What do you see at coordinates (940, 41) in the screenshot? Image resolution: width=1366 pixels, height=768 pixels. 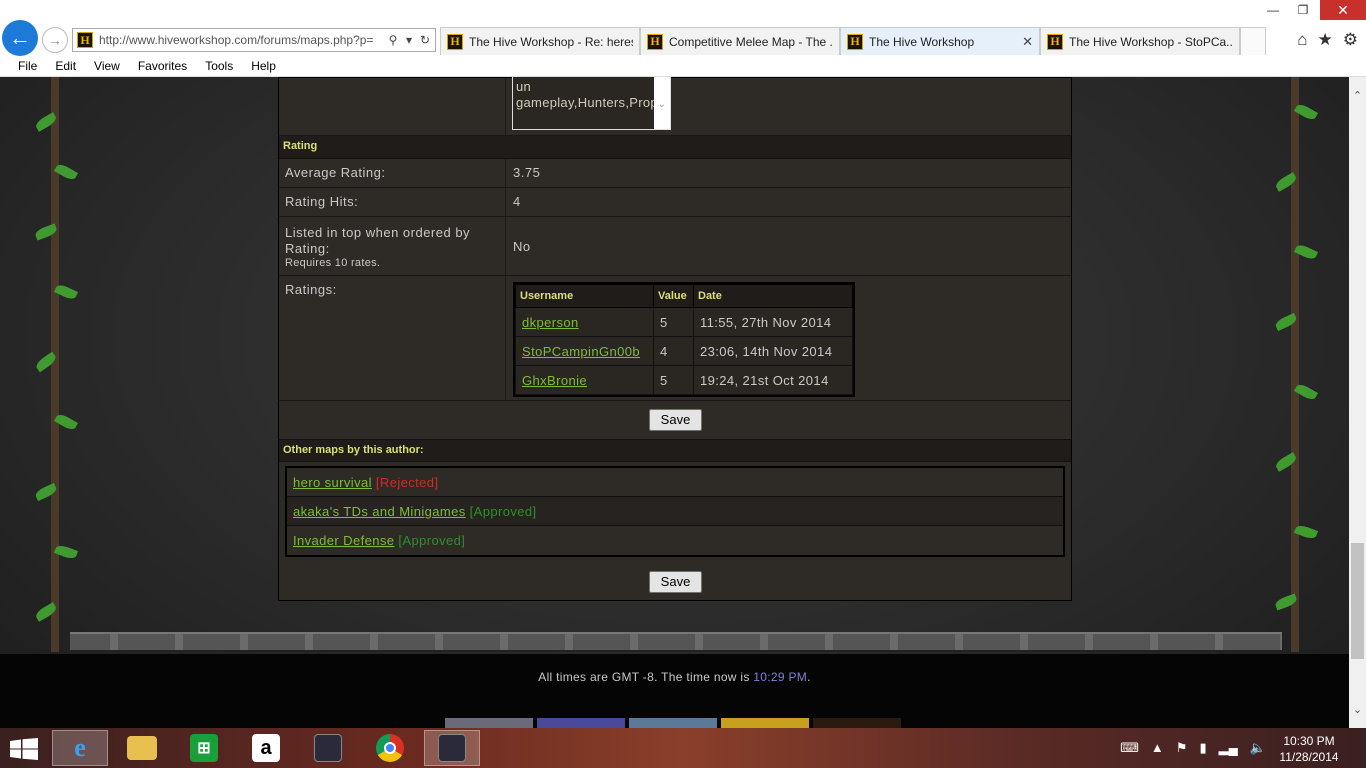 I see `tab-3-active: H The Hive Workshop ✕` at bounding box center [940, 41].